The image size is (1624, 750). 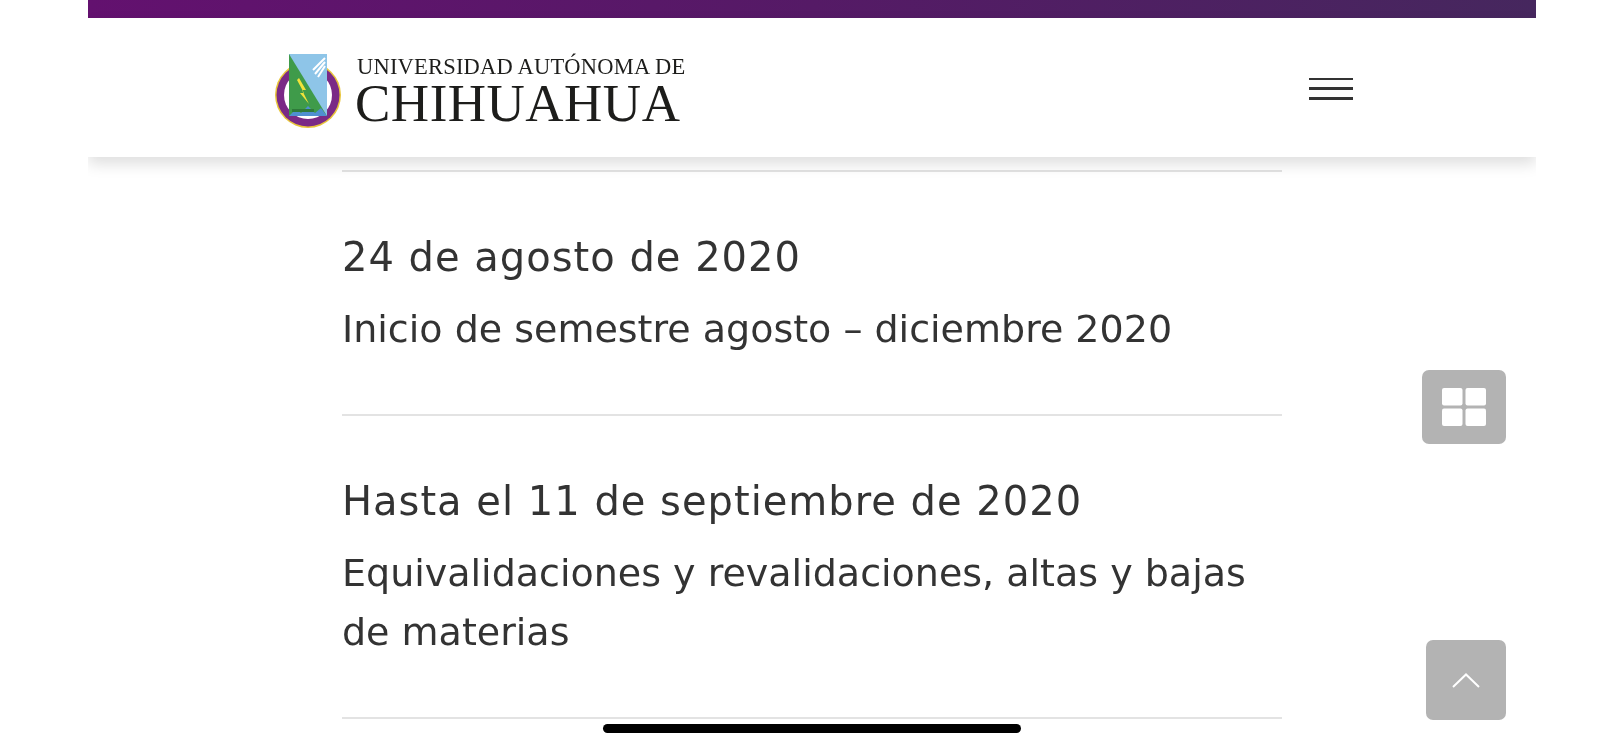 I want to click on logo-university-name: UNIVERSIDAD AUTÓNOMA DE, so click(x=521, y=66).